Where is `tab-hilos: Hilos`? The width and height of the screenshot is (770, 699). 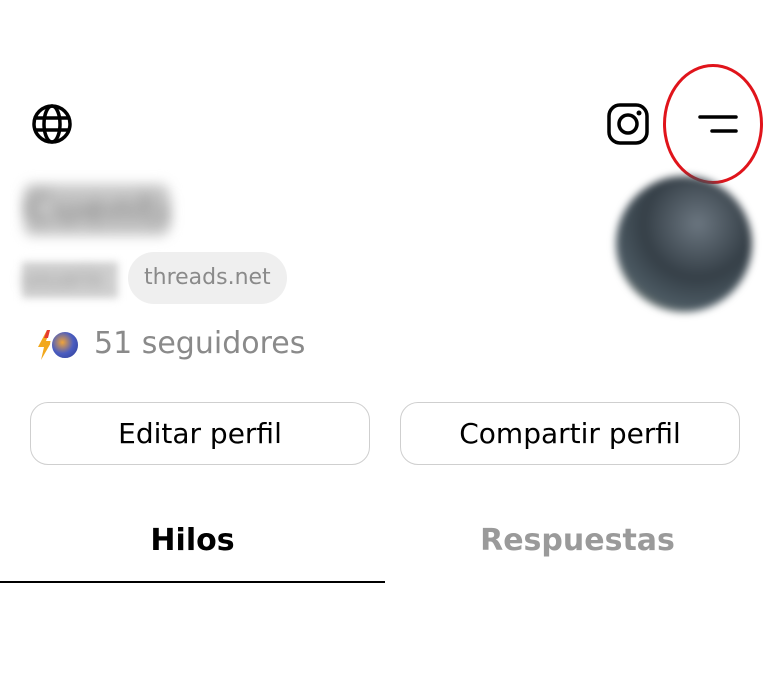 tab-hilos: Hilos is located at coordinates (192, 540).